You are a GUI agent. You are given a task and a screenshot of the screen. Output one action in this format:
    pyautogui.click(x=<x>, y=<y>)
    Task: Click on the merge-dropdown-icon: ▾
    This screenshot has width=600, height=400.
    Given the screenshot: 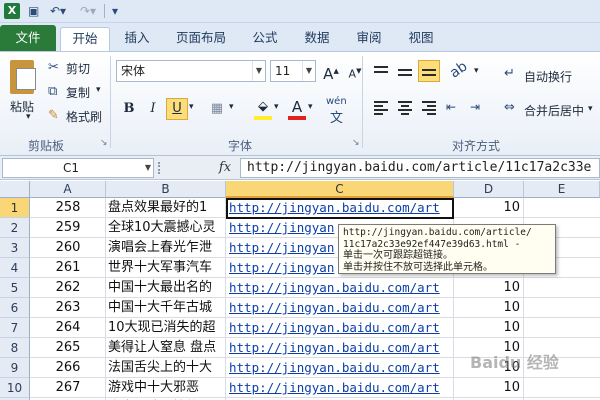 What is the action you would take?
    pyautogui.click(x=590, y=109)
    